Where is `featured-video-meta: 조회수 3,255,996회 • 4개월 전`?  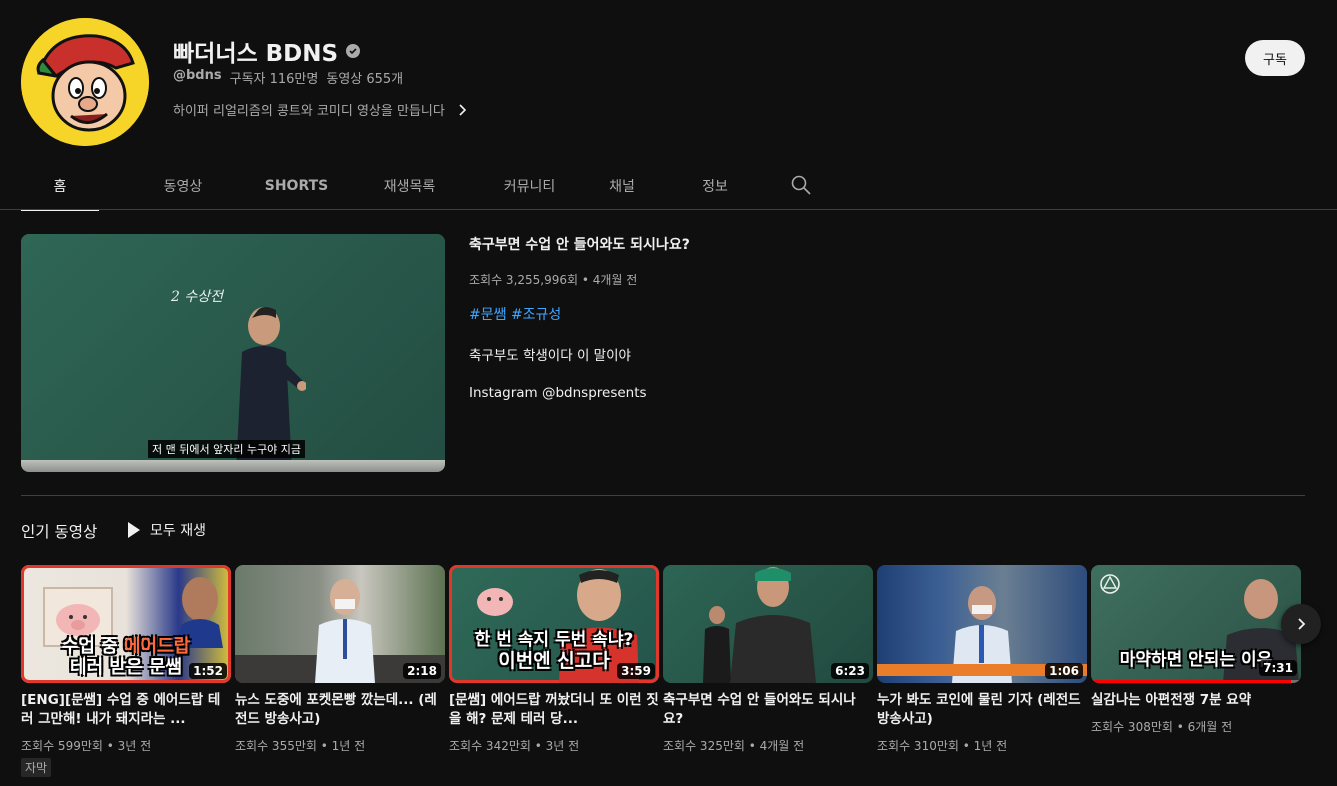 featured-video-meta: 조회수 3,255,996회 • 4개월 전 is located at coordinates (553, 280).